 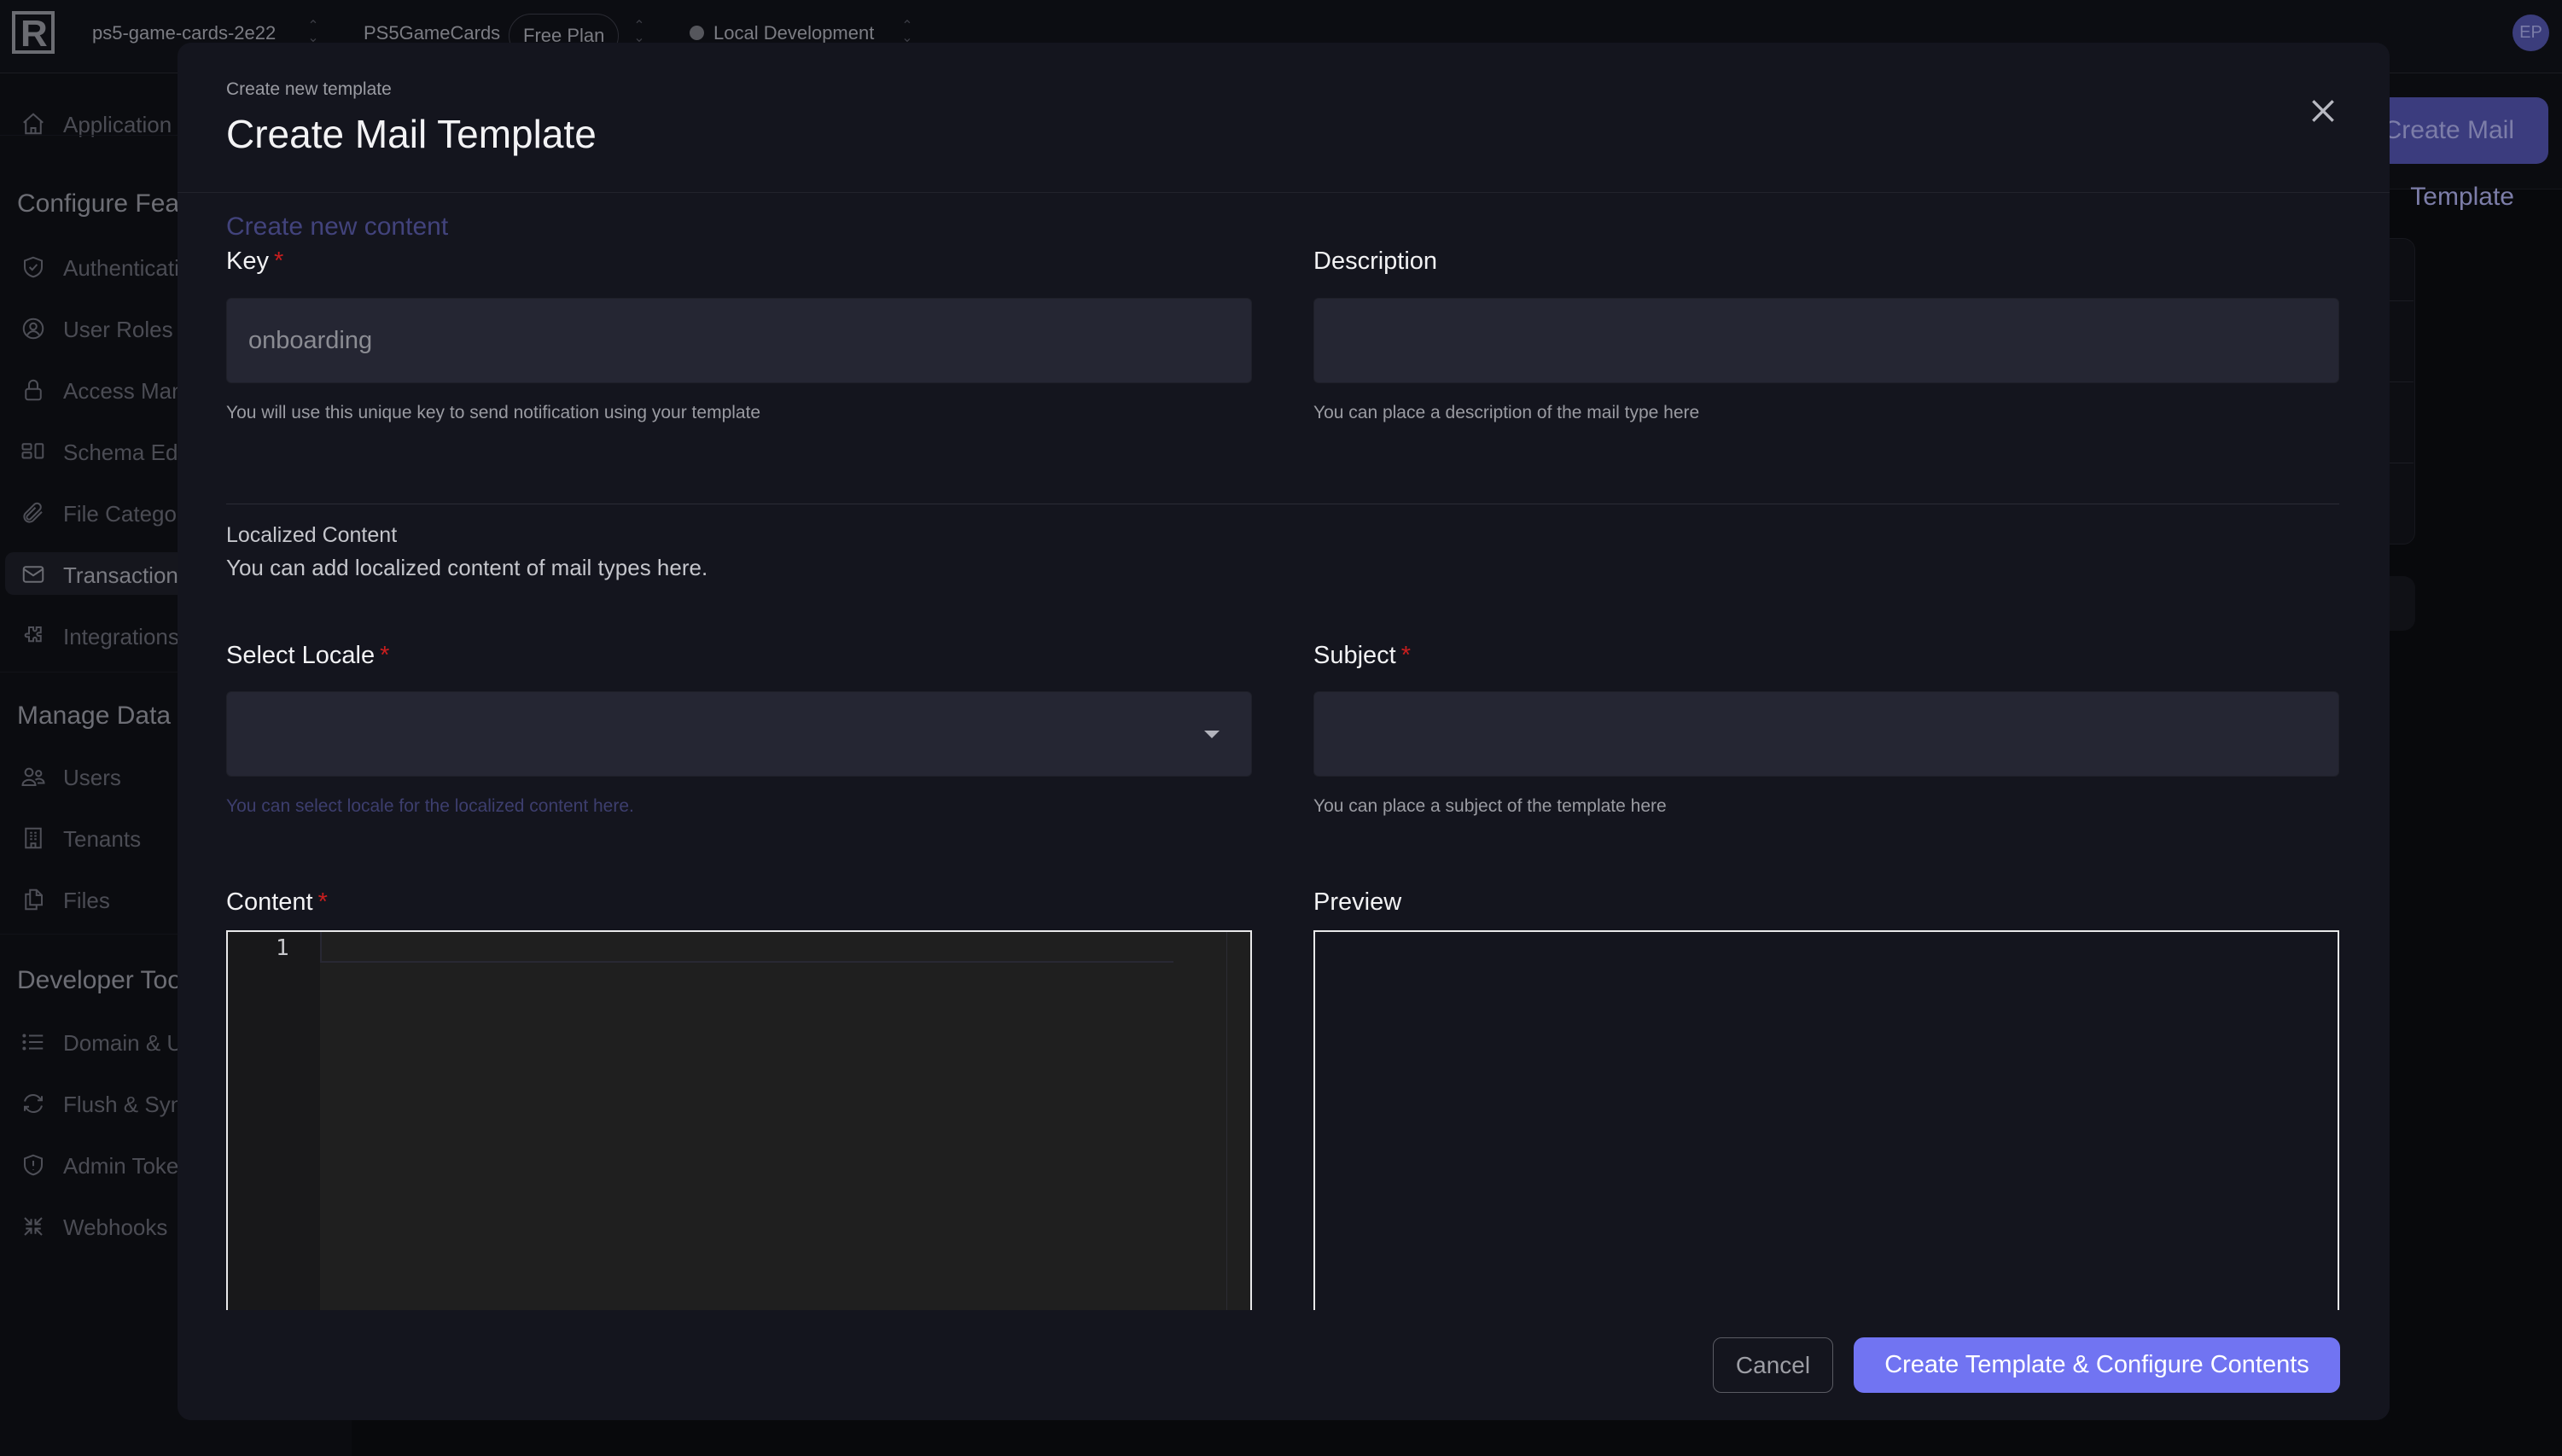 What do you see at coordinates (1375, 261) in the screenshot?
I see `description-label: Description` at bounding box center [1375, 261].